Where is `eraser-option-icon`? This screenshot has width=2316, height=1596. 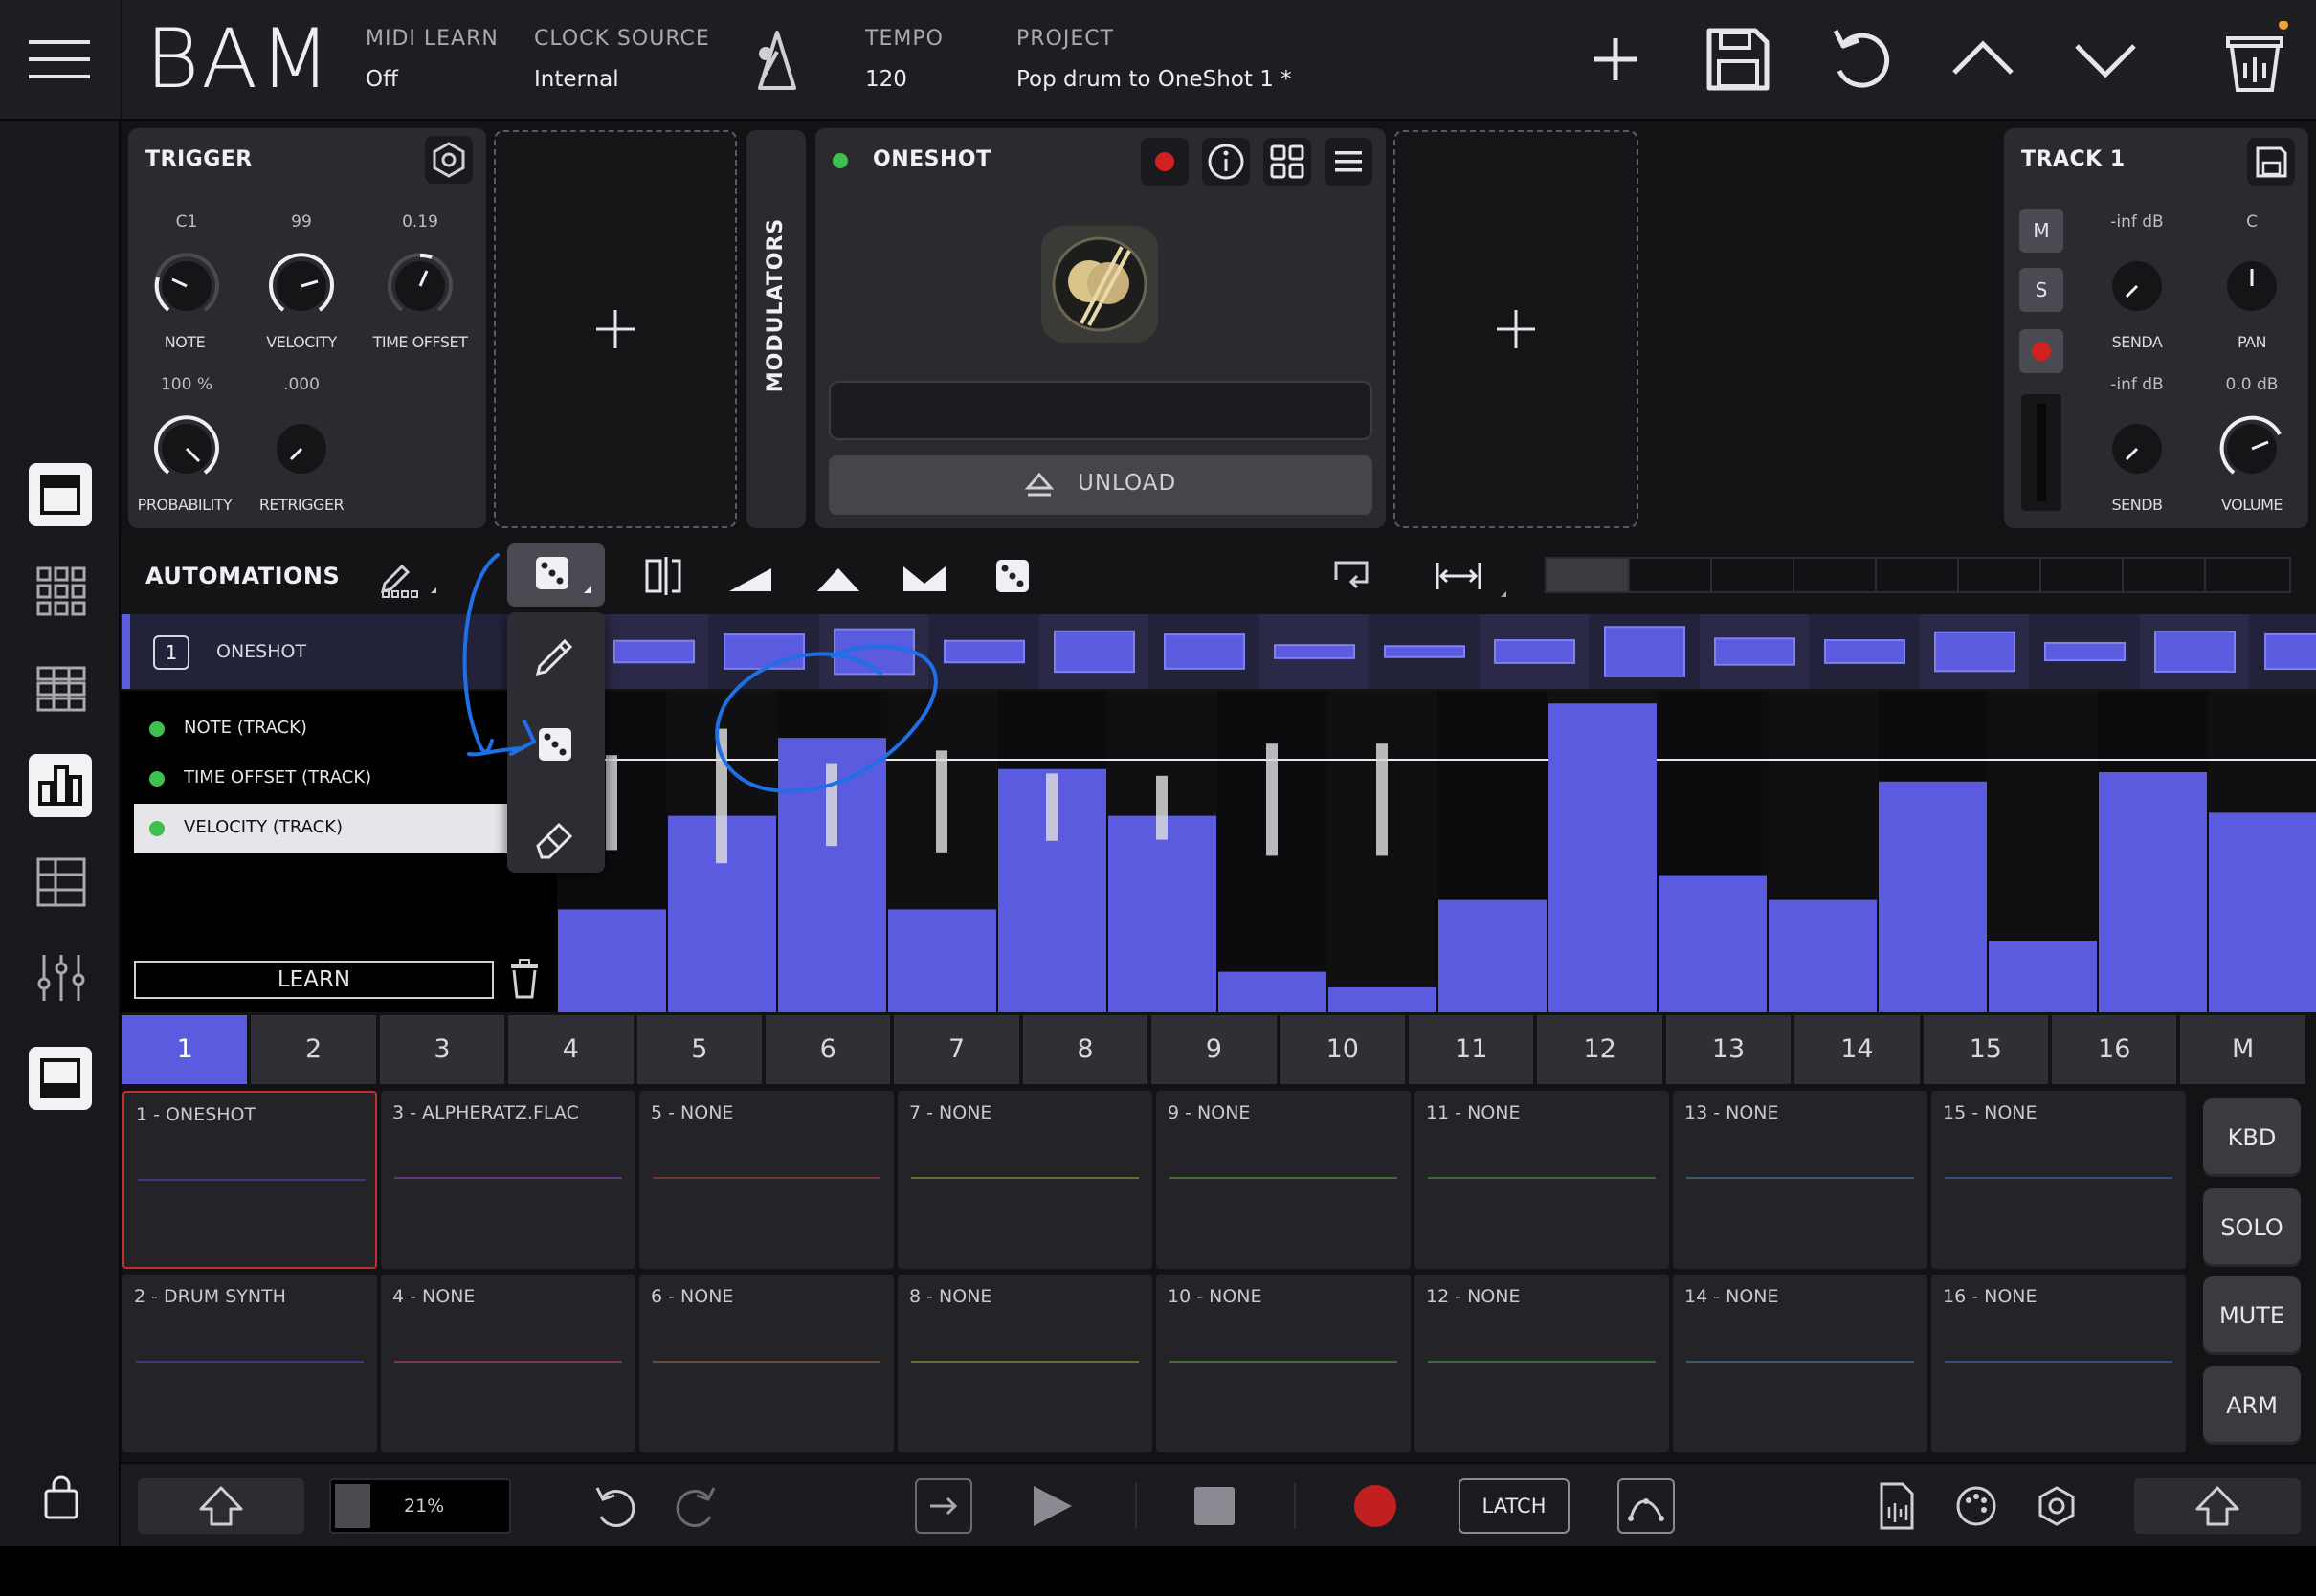
eraser-option-icon is located at coordinates (555, 837).